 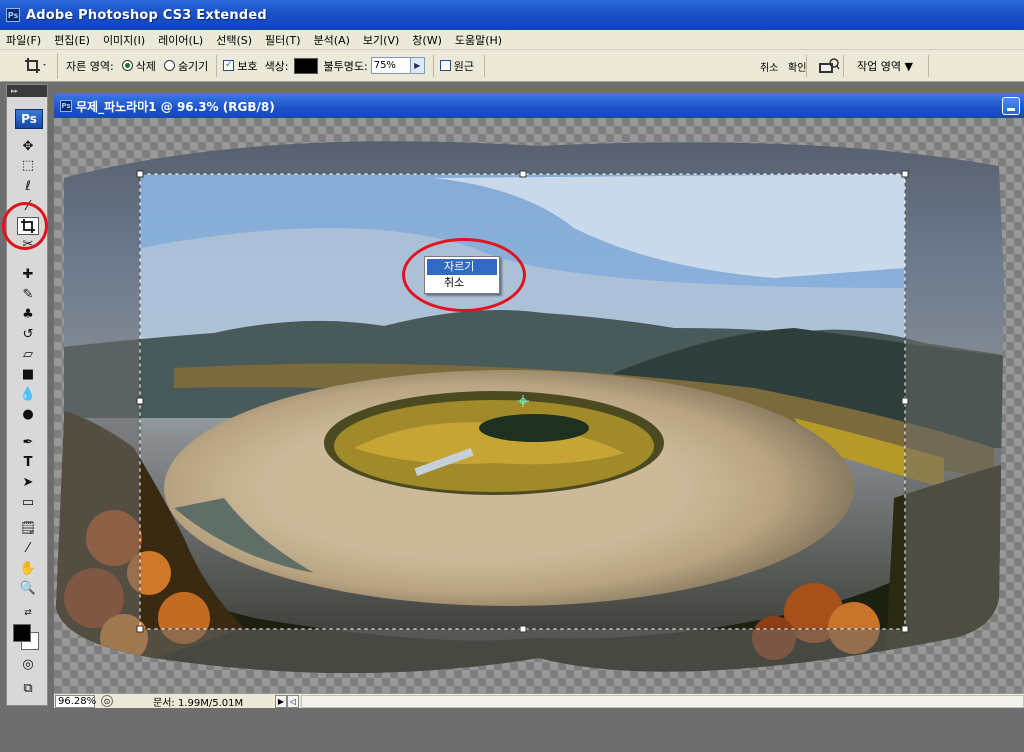 I want to click on move-tool-icon: ✥, so click(x=28, y=146).